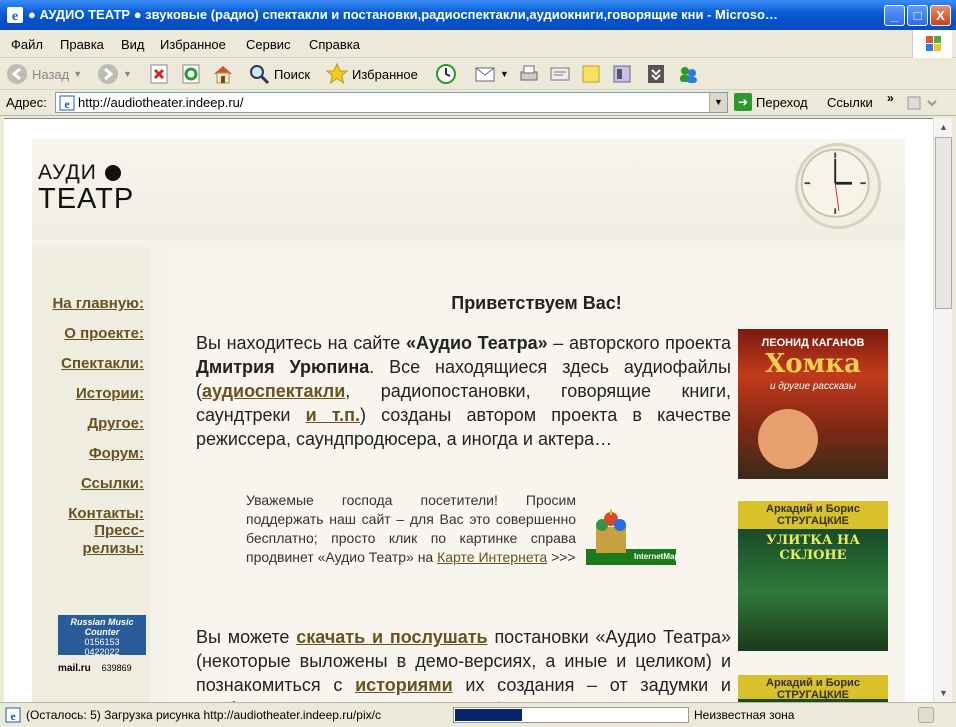 The height and width of the screenshot is (727, 956). I want to click on refresh-button, so click(191, 74).